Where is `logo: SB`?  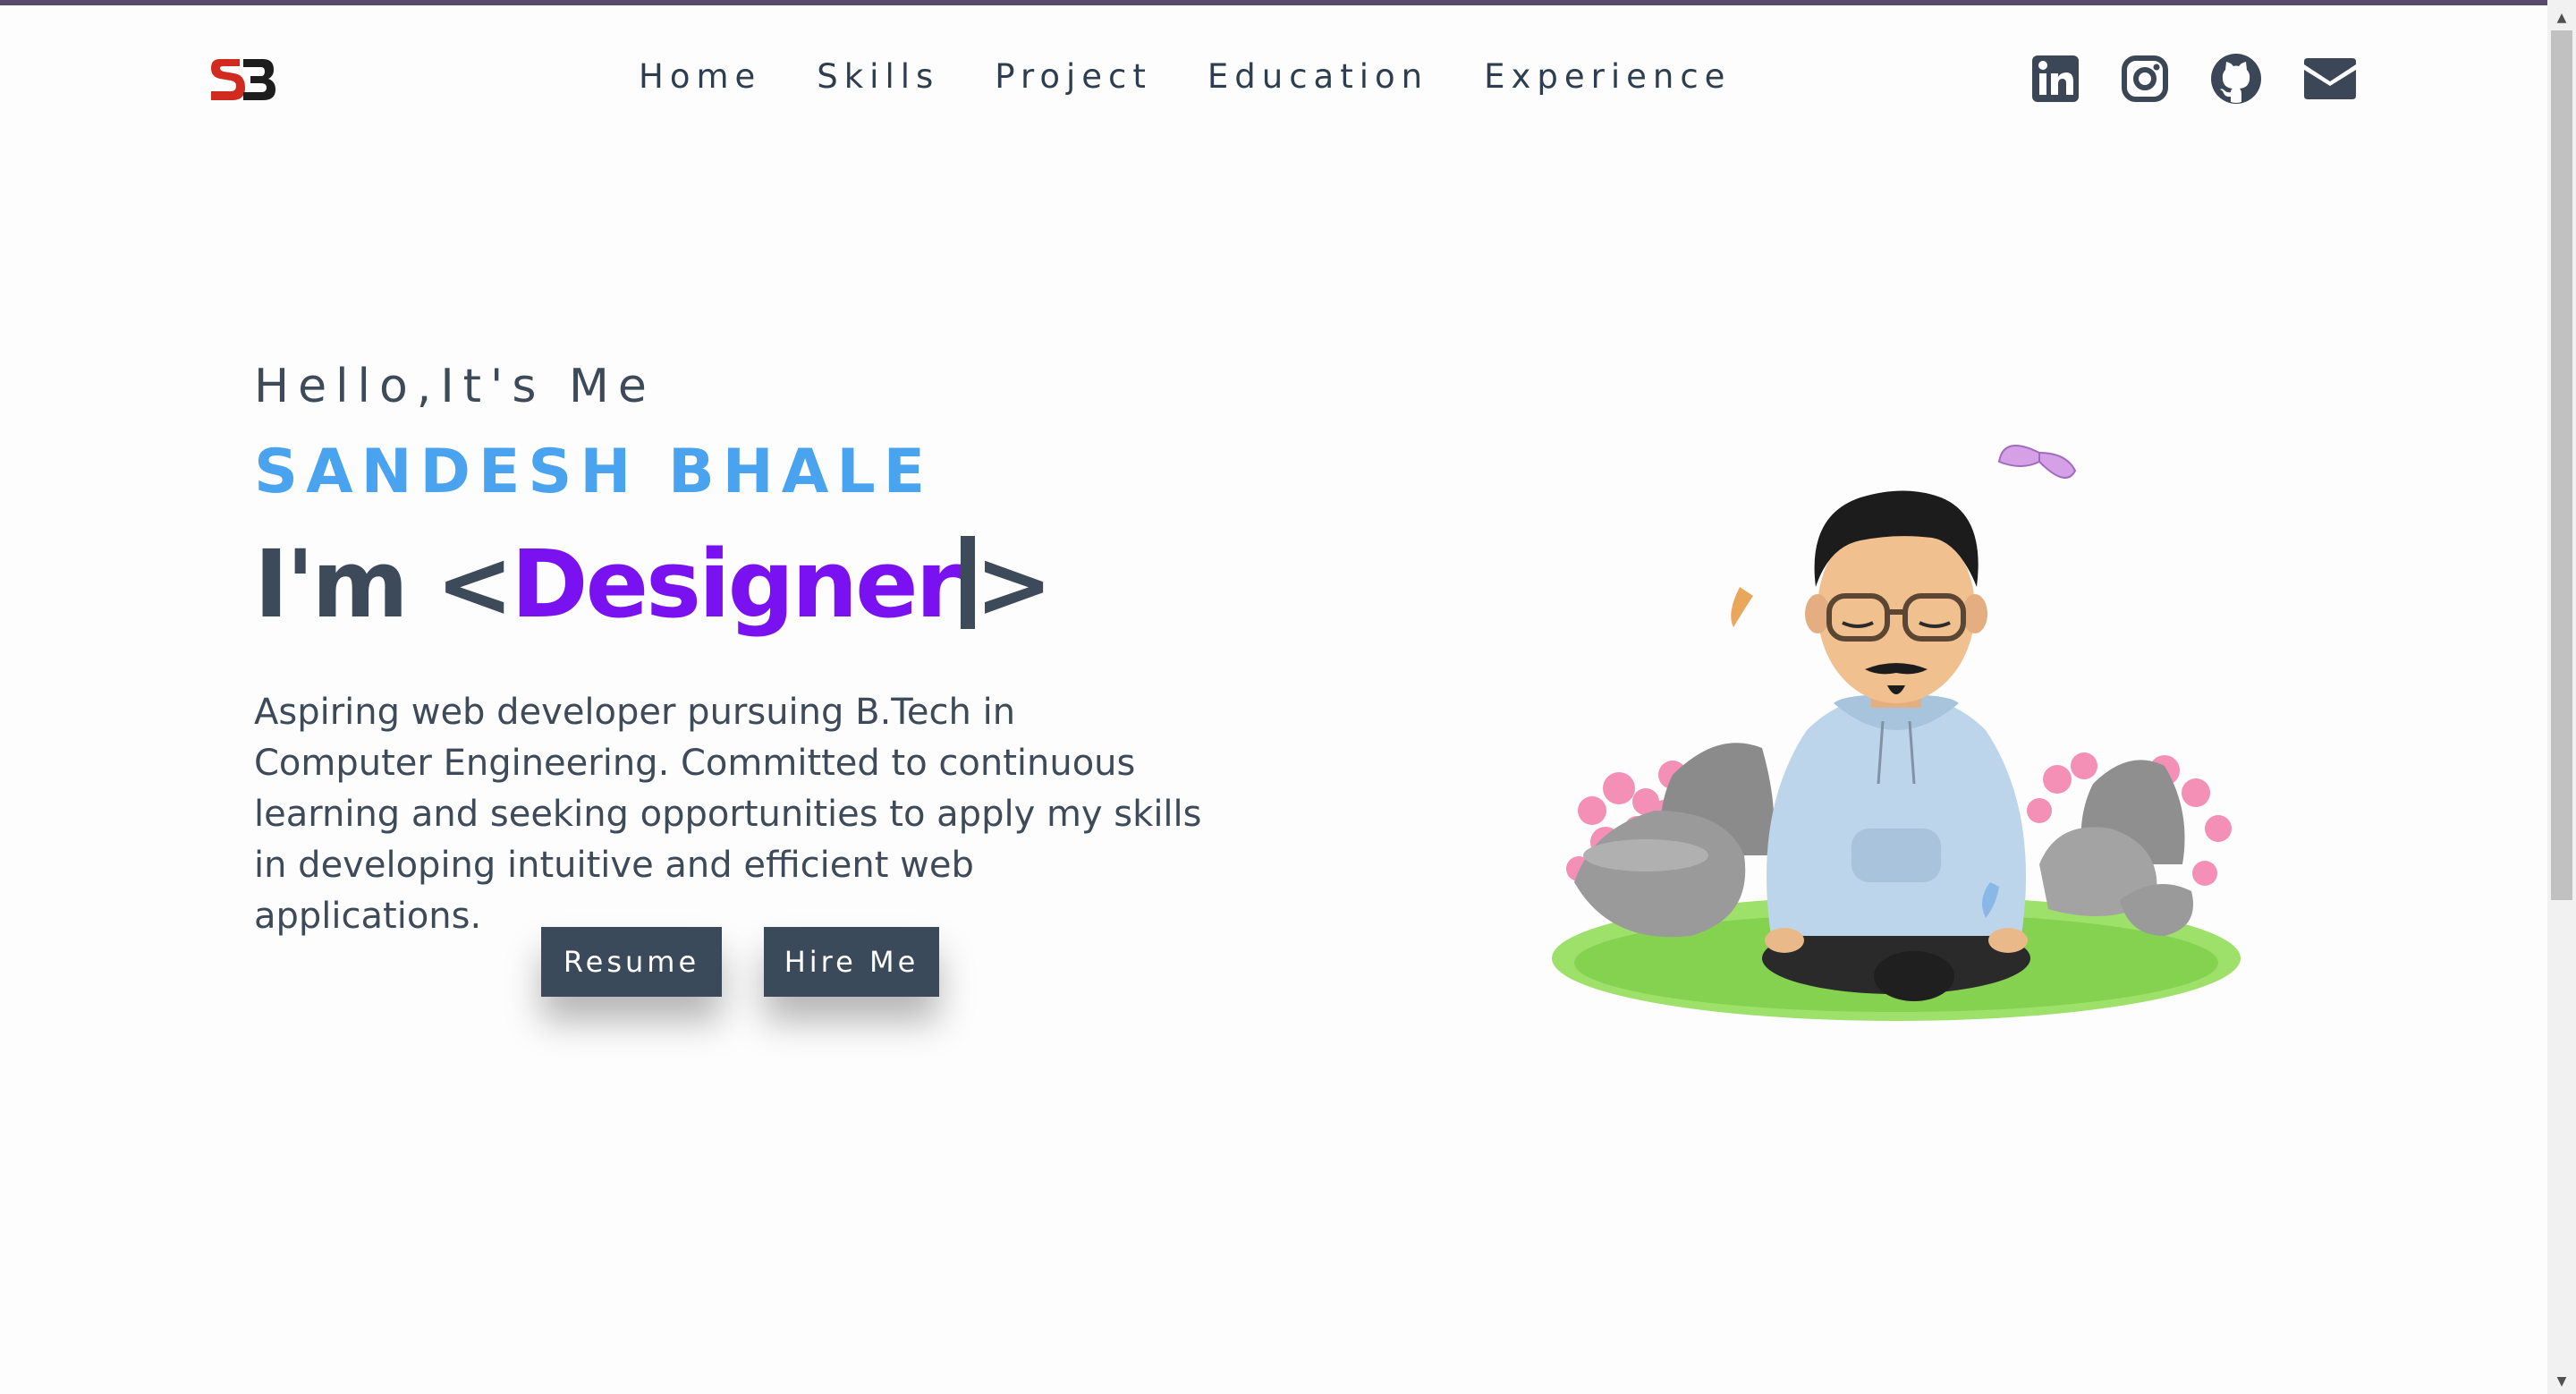 logo: SB is located at coordinates (242, 79).